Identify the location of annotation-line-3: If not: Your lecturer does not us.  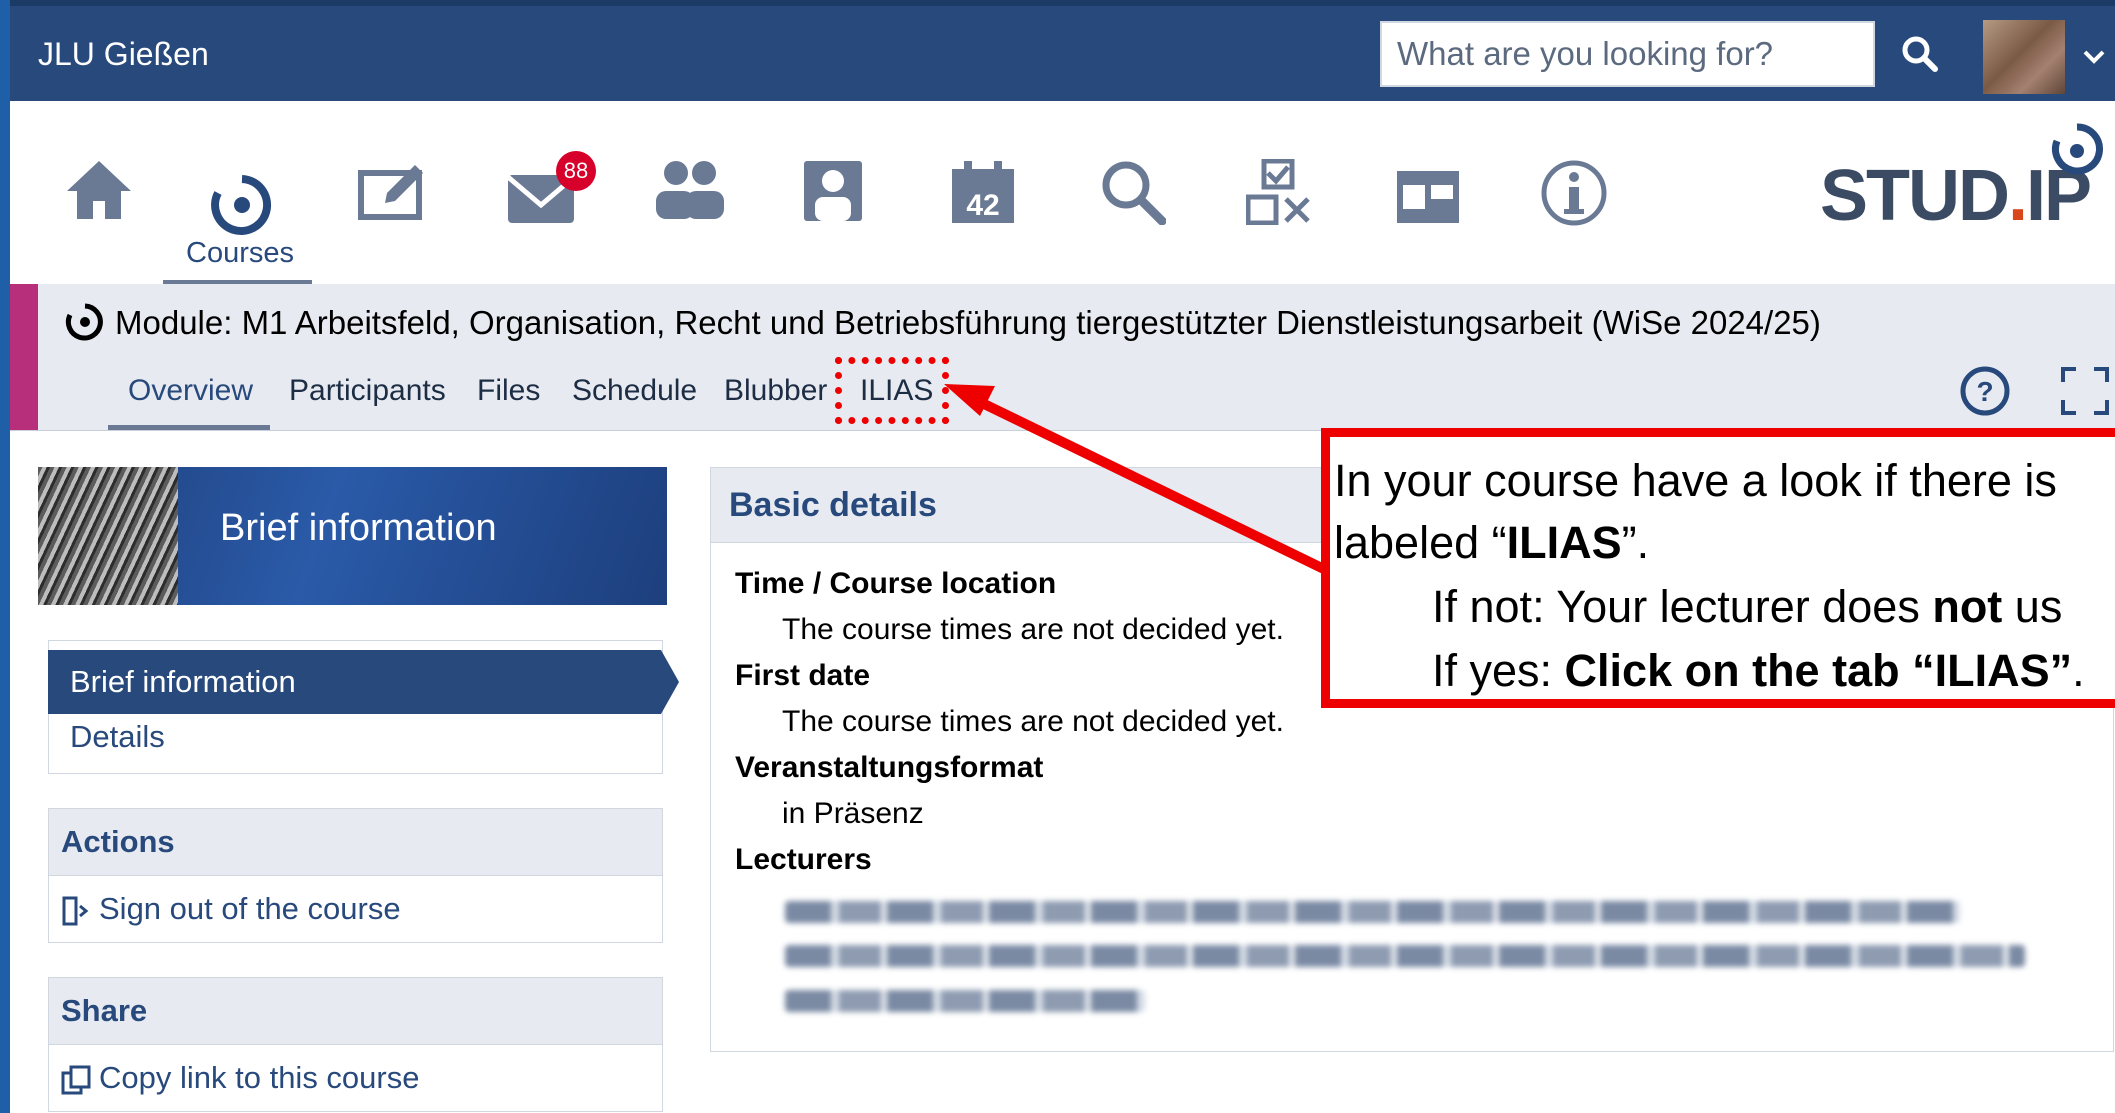
(1747, 606).